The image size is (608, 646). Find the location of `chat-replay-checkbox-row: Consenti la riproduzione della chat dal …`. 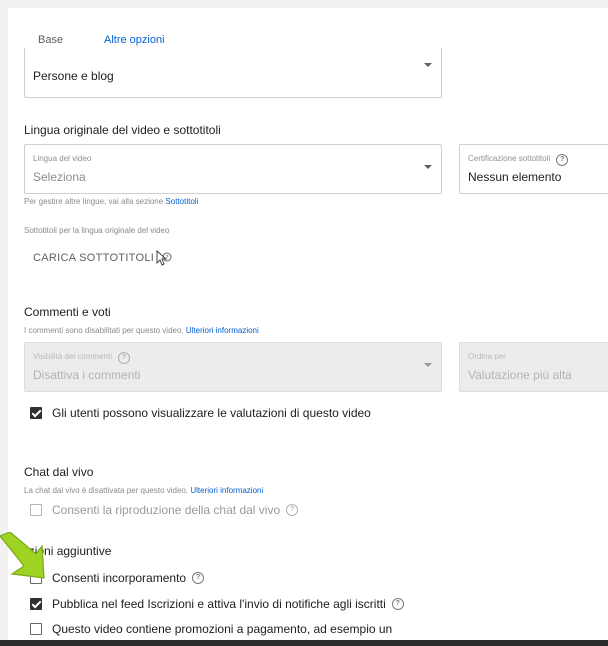

chat-replay-checkbox-row: Consenti la riproduzione della chat dal … is located at coordinates (164, 510).